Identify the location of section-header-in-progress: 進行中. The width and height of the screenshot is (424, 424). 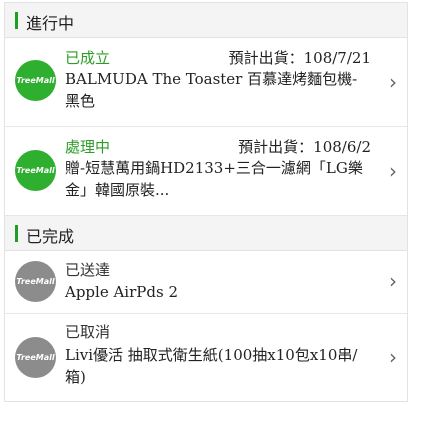
(206, 20).